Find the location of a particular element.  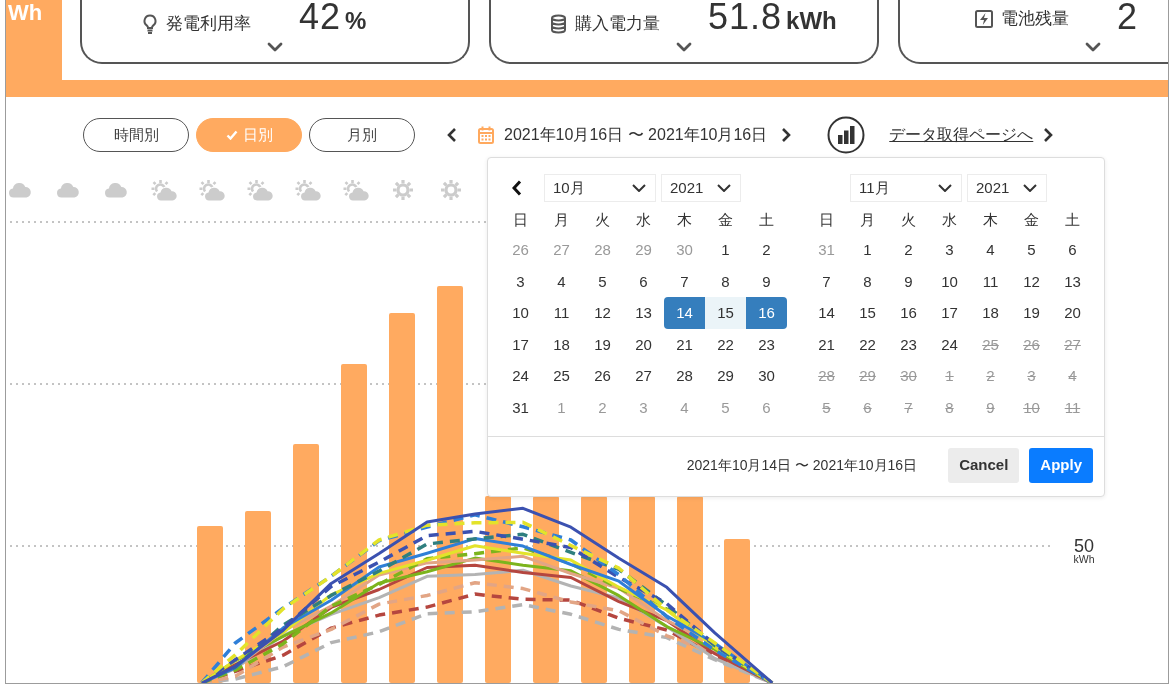

weekday-label: 水 is located at coordinates (643, 220).